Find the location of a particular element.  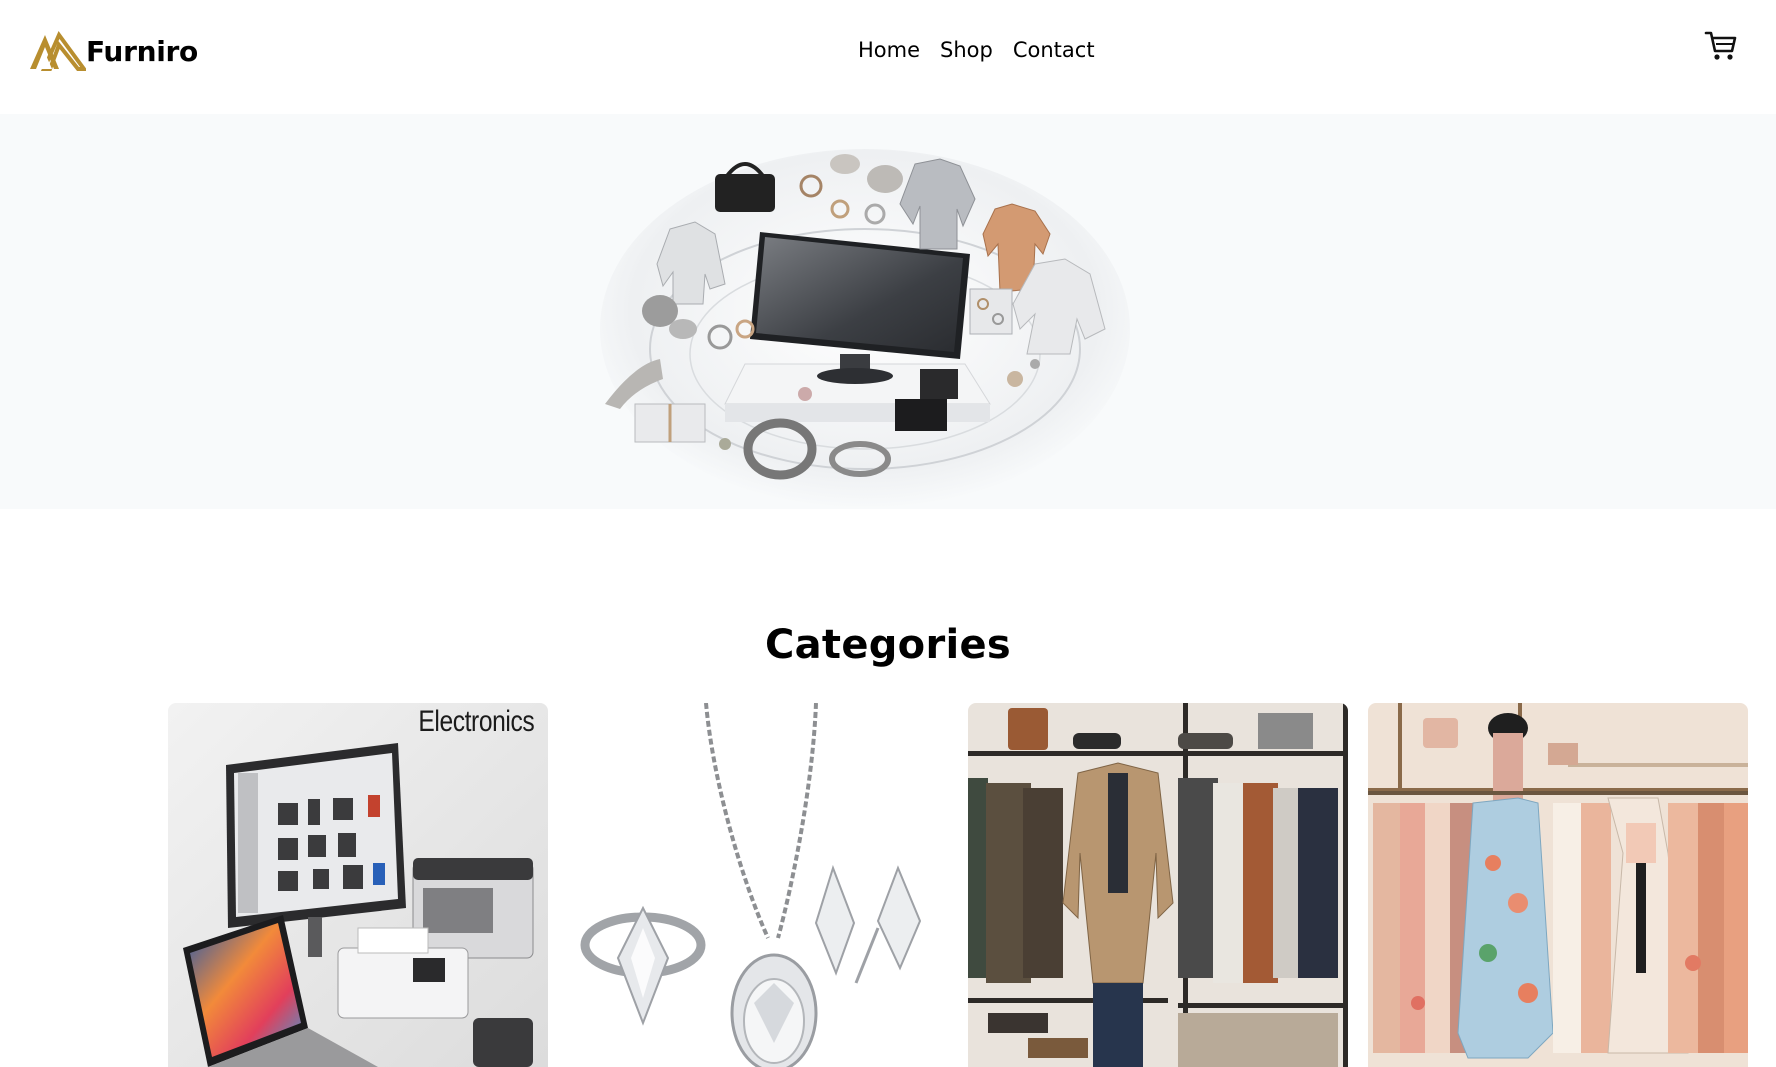

category-card-electronics: Electronics is located at coordinates (358, 885).